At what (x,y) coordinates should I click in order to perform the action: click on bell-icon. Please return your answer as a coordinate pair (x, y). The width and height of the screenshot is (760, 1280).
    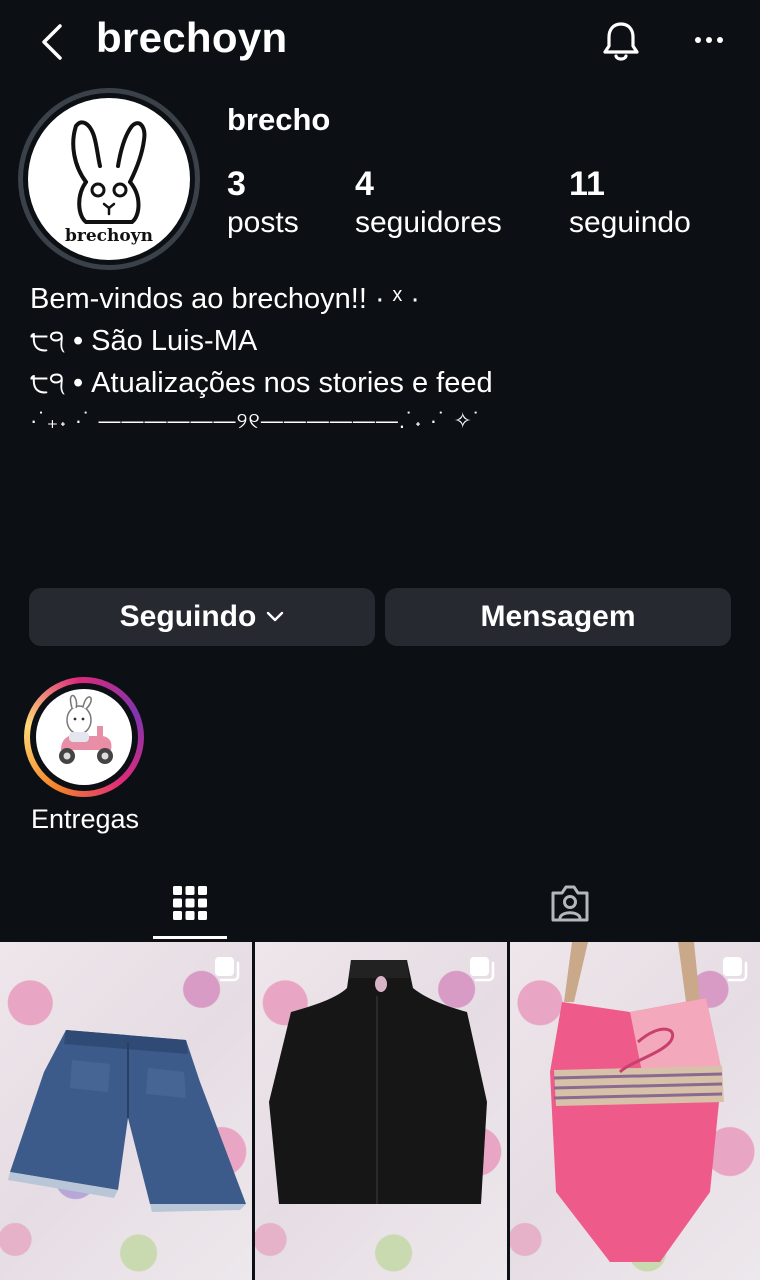
    Looking at the image, I should click on (621, 41).